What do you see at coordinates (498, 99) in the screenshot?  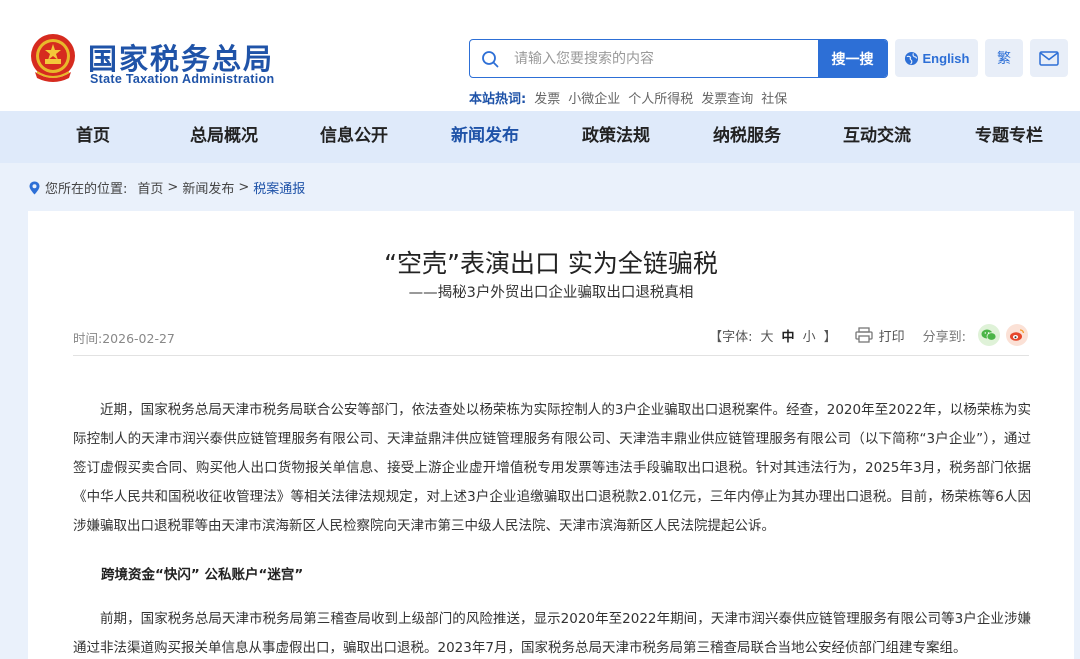 I see `hot-words-label: 本站热词:` at bounding box center [498, 99].